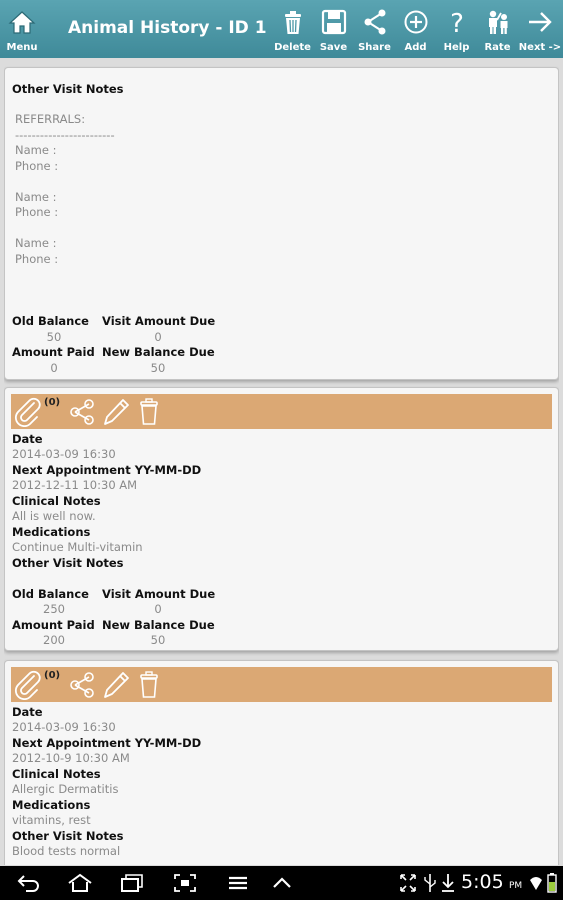 This screenshot has width=563, height=900. What do you see at coordinates (536, 883) in the screenshot?
I see `wifi-icon` at bounding box center [536, 883].